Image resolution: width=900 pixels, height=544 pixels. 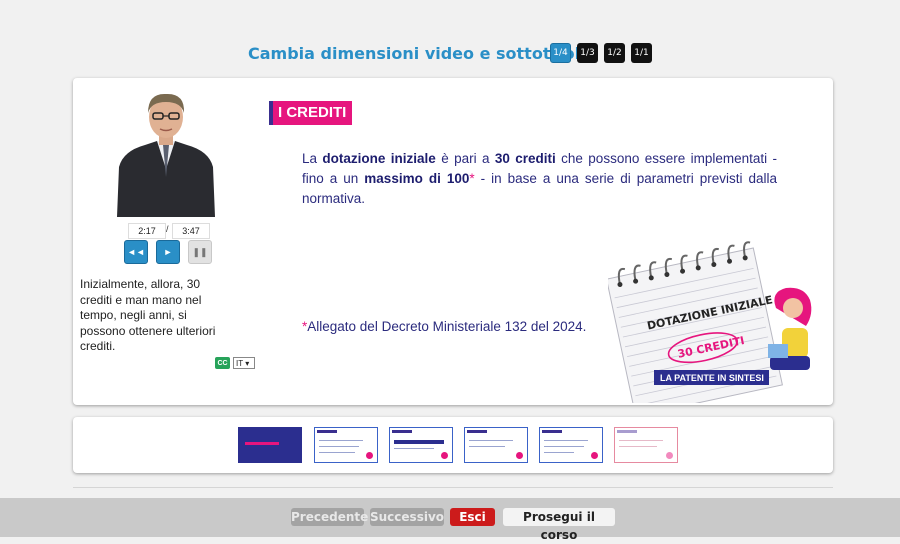 I want to click on pause-icon: ❚❚, so click(x=200, y=251).